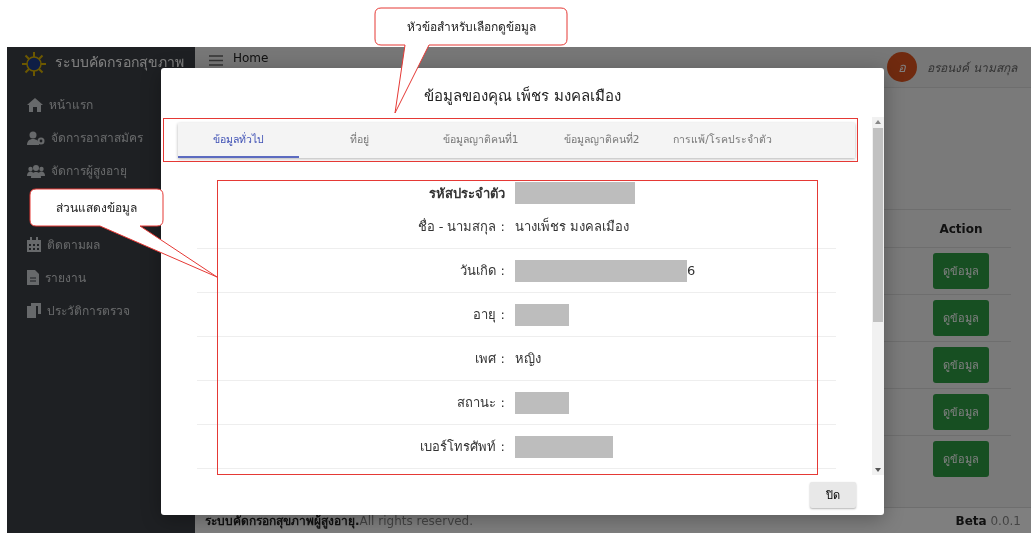 This screenshot has height=533, width=1031. I want to click on field-label: วันเกิด :, so click(482, 271).